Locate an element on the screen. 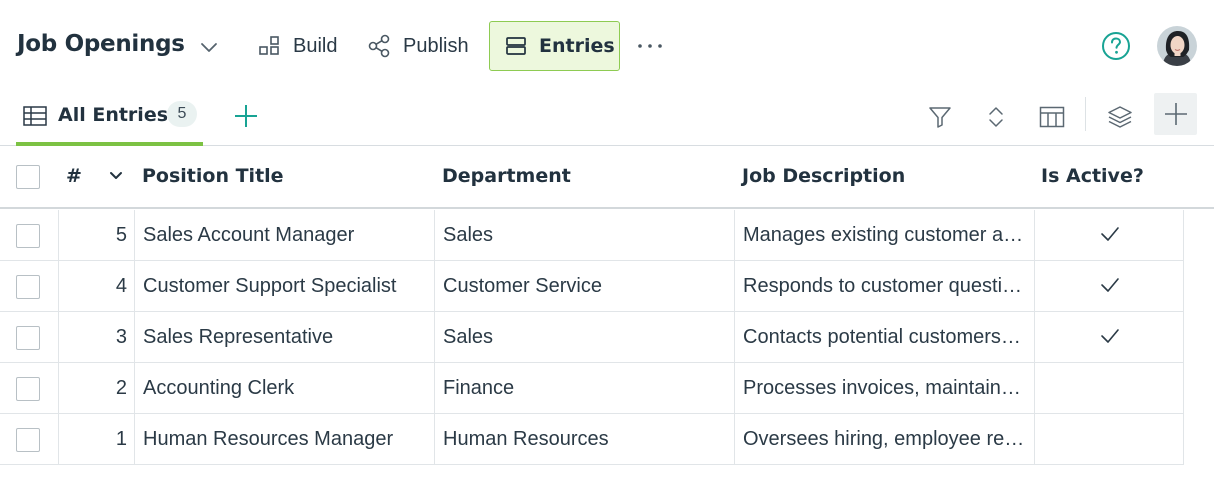  sort-chevron-down-icon is located at coordinates (116, 176).